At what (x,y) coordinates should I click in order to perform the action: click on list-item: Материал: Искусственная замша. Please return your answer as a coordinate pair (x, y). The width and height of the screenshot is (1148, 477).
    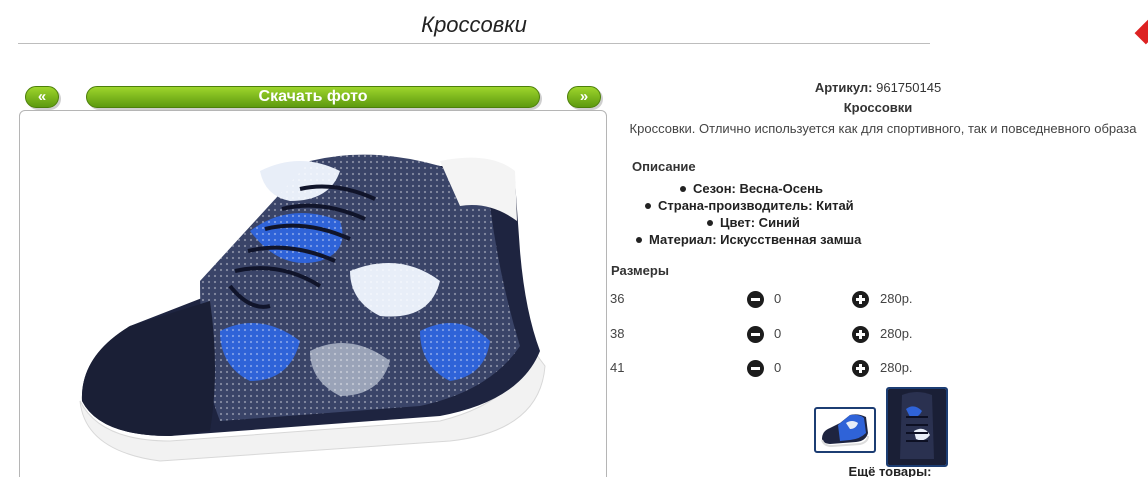
    Looking at the image, I should click on (878, 239).